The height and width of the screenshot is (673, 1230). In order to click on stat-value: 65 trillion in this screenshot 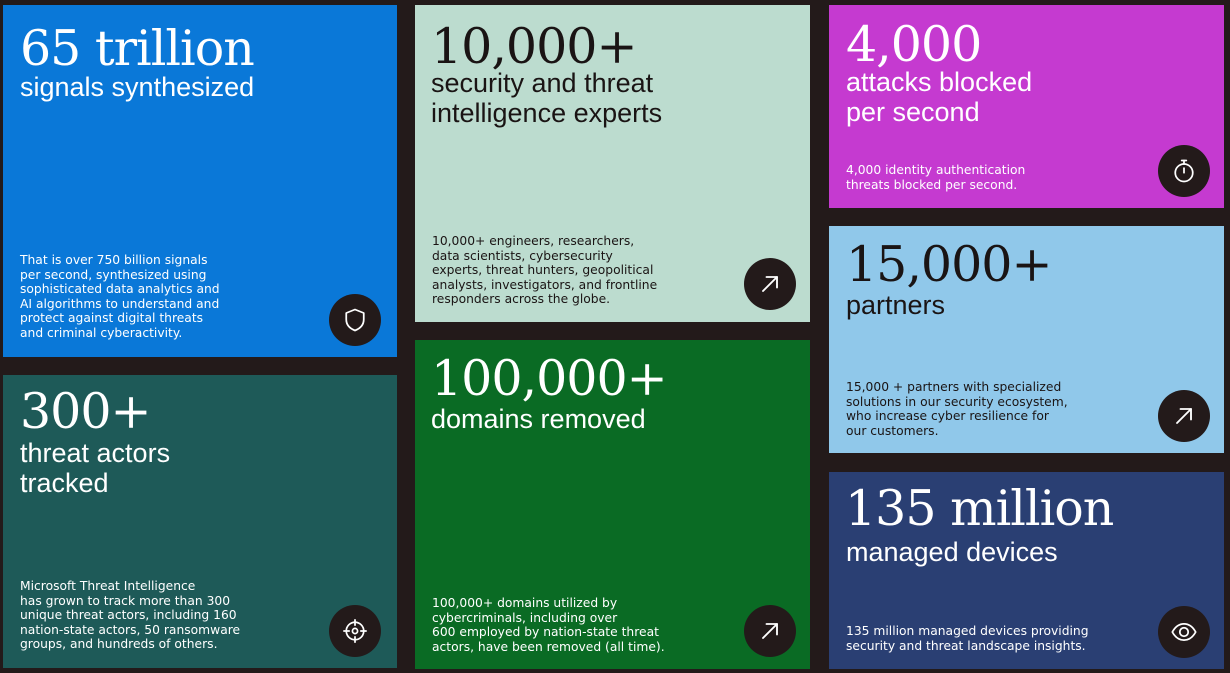, I will do `click(137, 48)`.